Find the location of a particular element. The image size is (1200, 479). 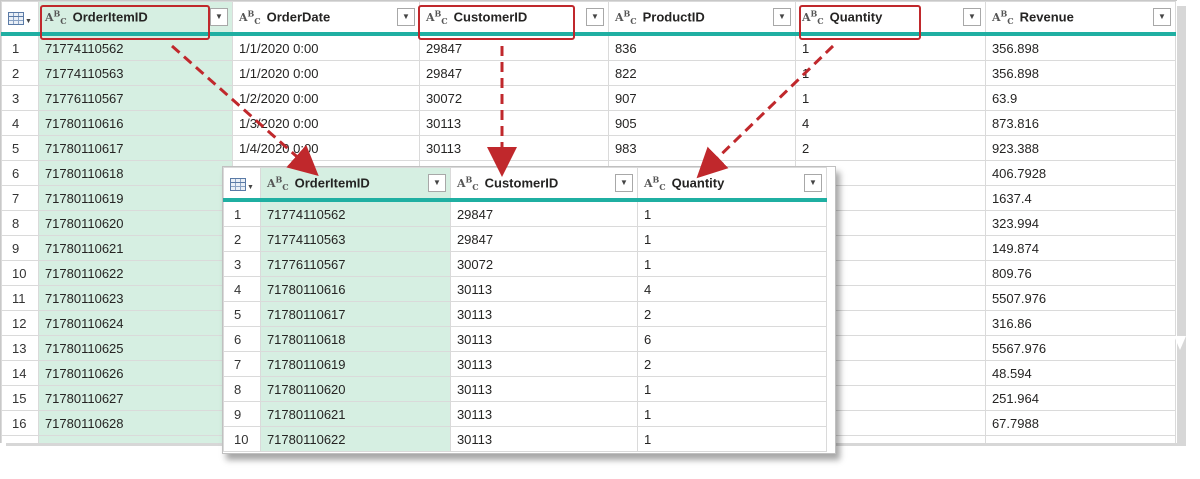

arrow-orderitemid is located at coordinates (245, 110).